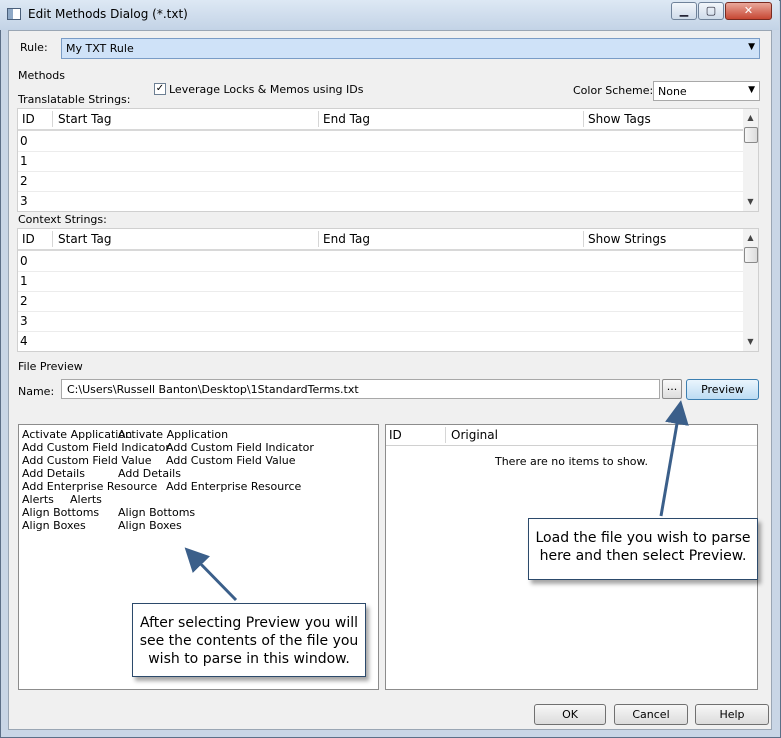  What do you see at coordinates (266, 89) in the screenshot?
I see `leverage-locks-label: Leverage Locks & Memos using IDs` at bounding box center [266, 89].